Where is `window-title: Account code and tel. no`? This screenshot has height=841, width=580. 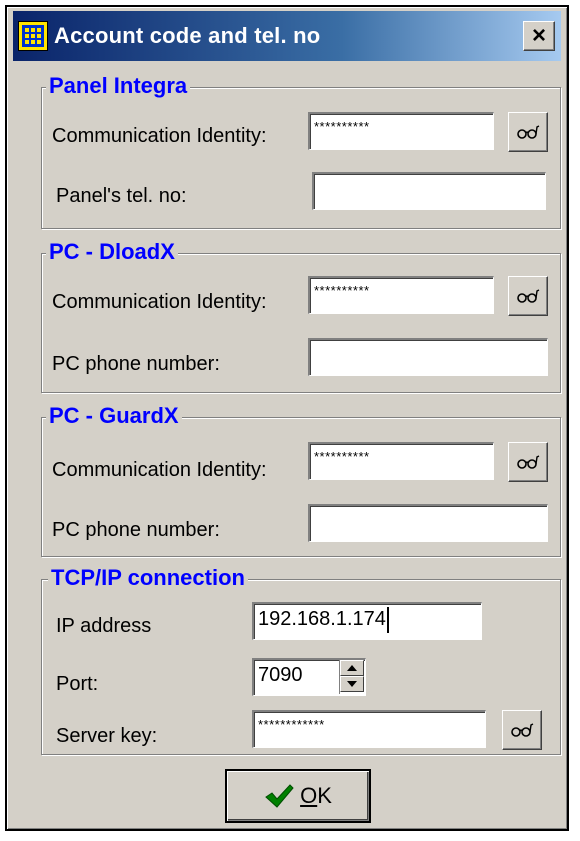
window-title: Account code and tel. no is located at coordinates (187, 35).